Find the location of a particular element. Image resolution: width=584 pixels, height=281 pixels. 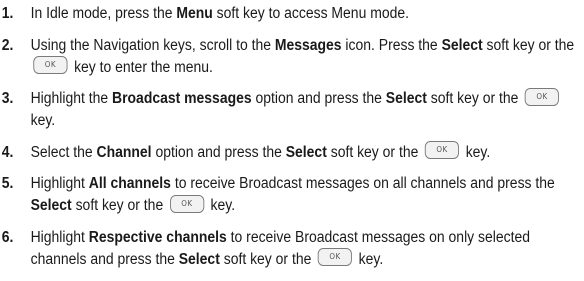

step-number: 3. is located at coordinates (7, 98).